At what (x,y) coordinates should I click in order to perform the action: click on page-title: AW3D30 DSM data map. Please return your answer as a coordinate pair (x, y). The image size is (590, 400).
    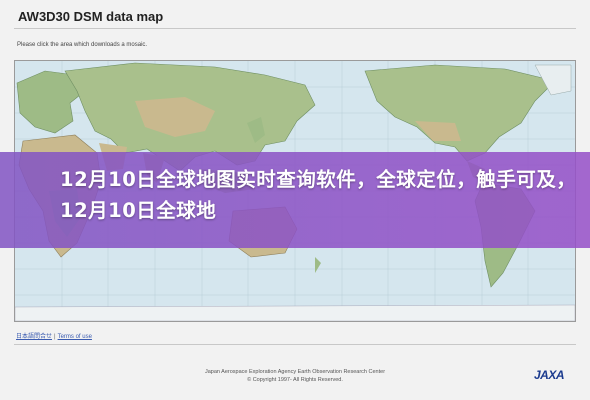
    Looking at the image, I should click on (91, 16).